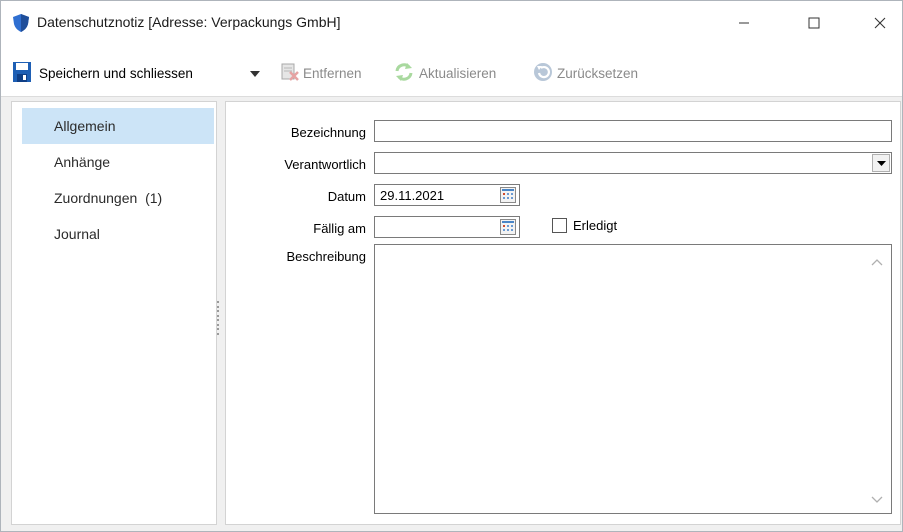 This screenshot has height=532, width=903. Describe the element at coordinates (543, 73) in the screenshot. I see `undo-icon` at that location.